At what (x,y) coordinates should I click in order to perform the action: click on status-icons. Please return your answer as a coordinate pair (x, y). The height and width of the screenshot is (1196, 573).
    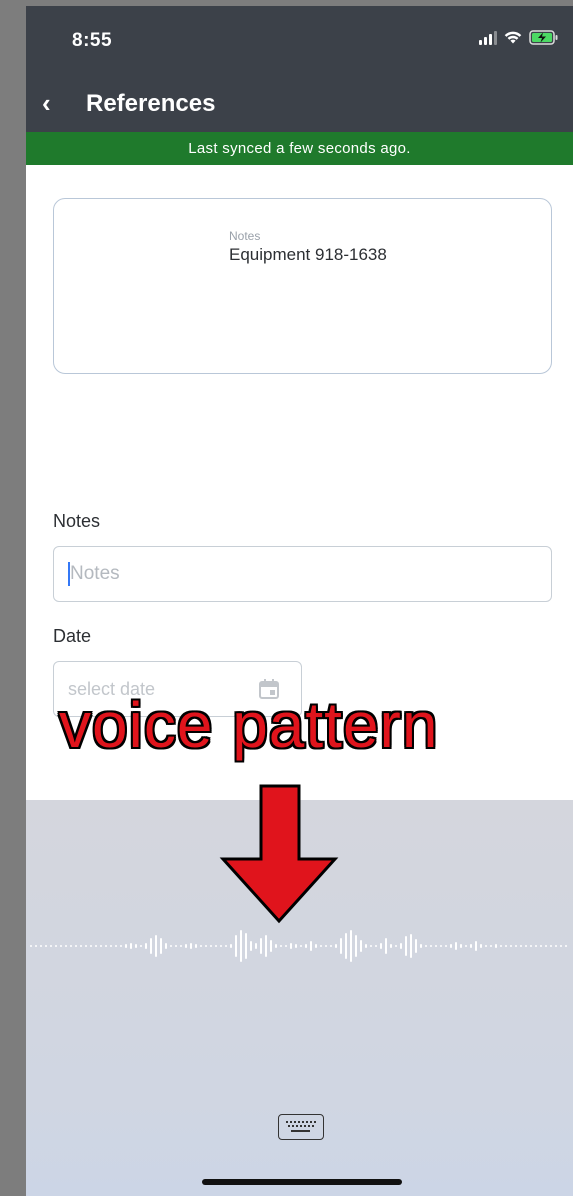
    Looking at the image, I should click on (519, 37).